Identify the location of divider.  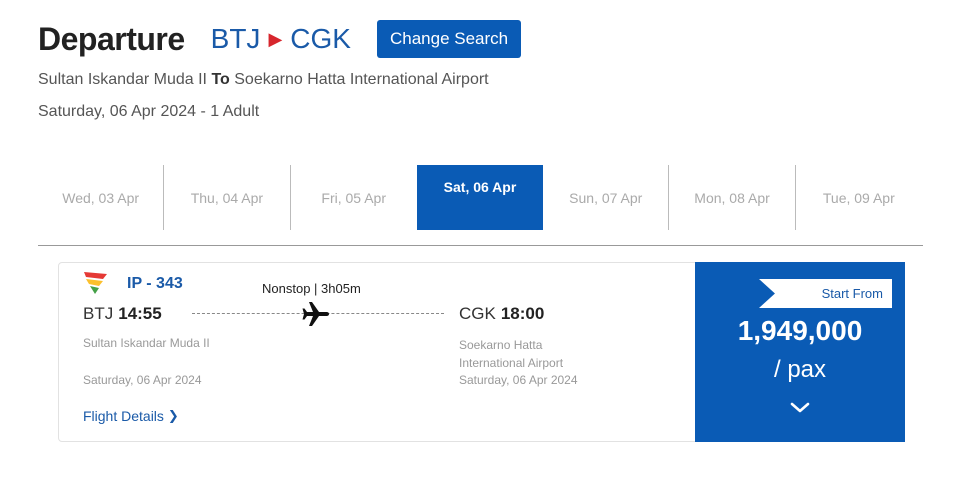
(480, 245).